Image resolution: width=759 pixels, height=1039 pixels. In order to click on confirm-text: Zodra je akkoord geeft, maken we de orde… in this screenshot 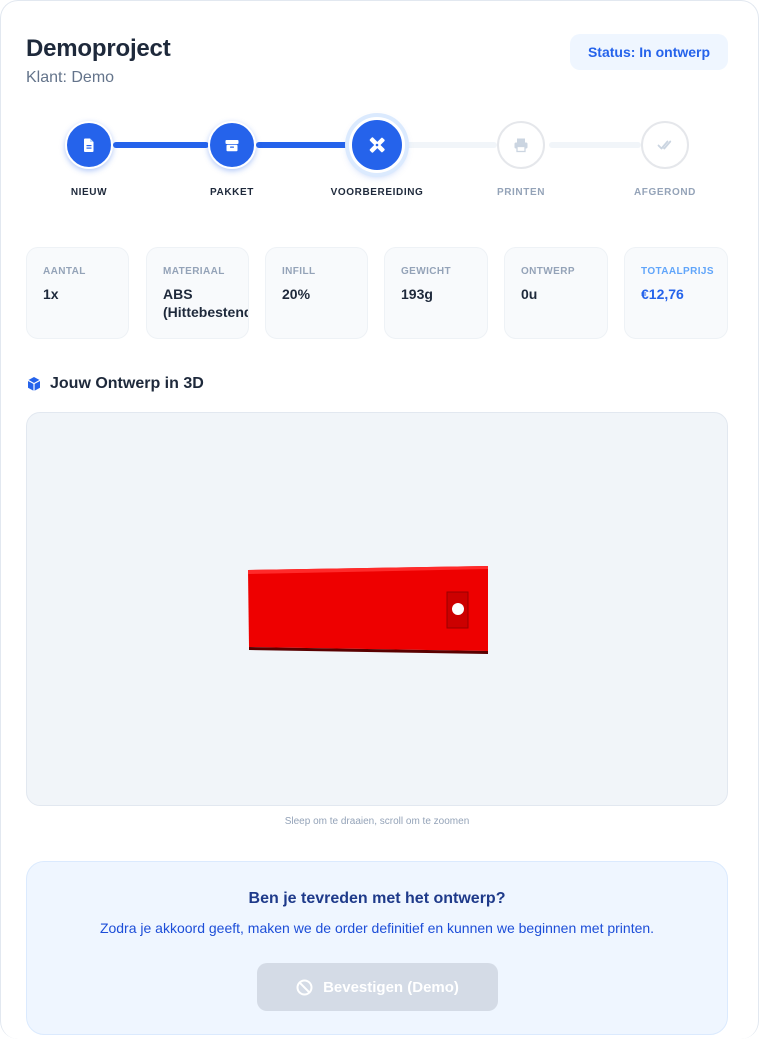, I will do `click(377, 928)`.